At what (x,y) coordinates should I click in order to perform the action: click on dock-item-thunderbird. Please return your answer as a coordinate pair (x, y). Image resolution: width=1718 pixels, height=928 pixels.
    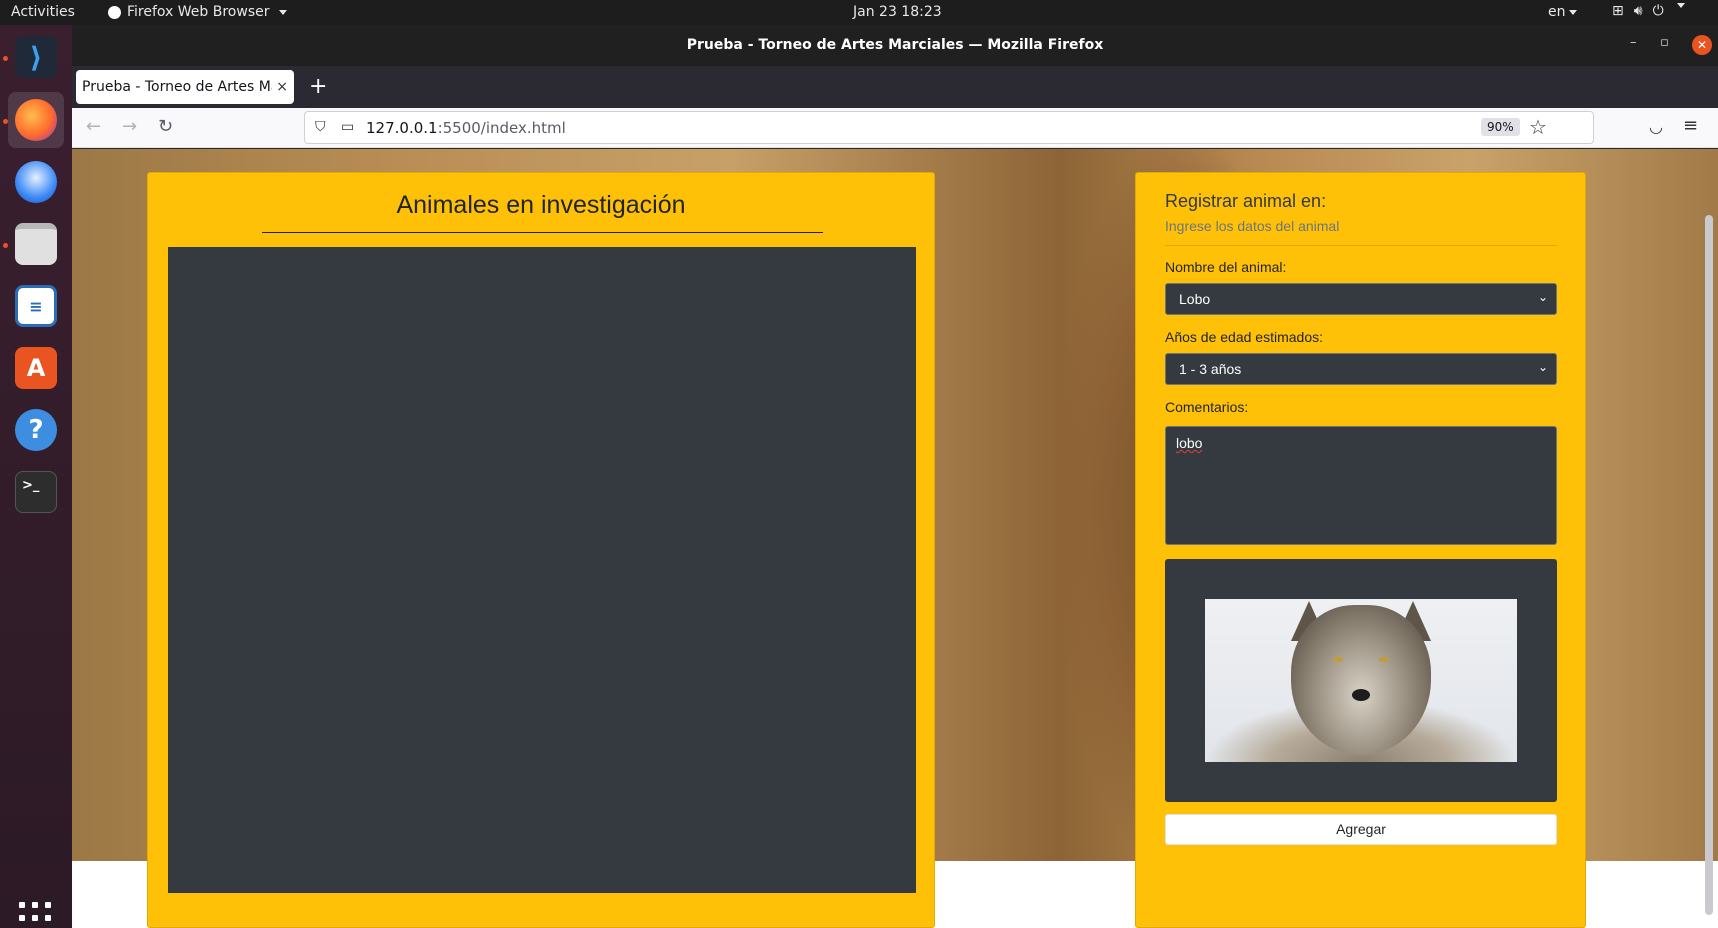
    Looking at the image, I should click on (36, 182).